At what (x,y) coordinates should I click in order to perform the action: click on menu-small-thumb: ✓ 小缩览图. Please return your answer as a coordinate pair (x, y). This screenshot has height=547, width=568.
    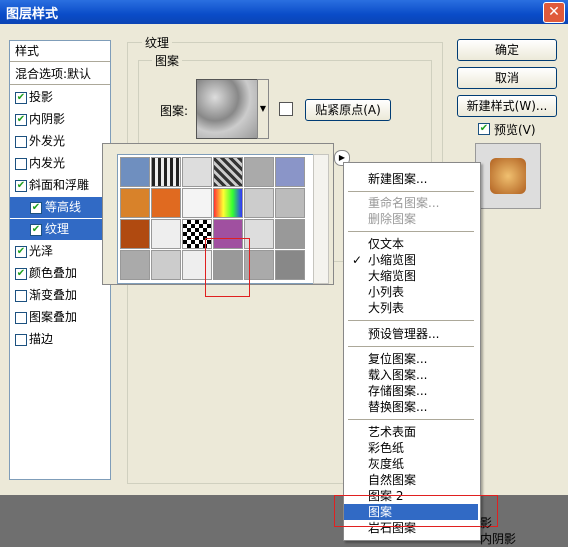
    Looking at the image, I should click on (411, 260).